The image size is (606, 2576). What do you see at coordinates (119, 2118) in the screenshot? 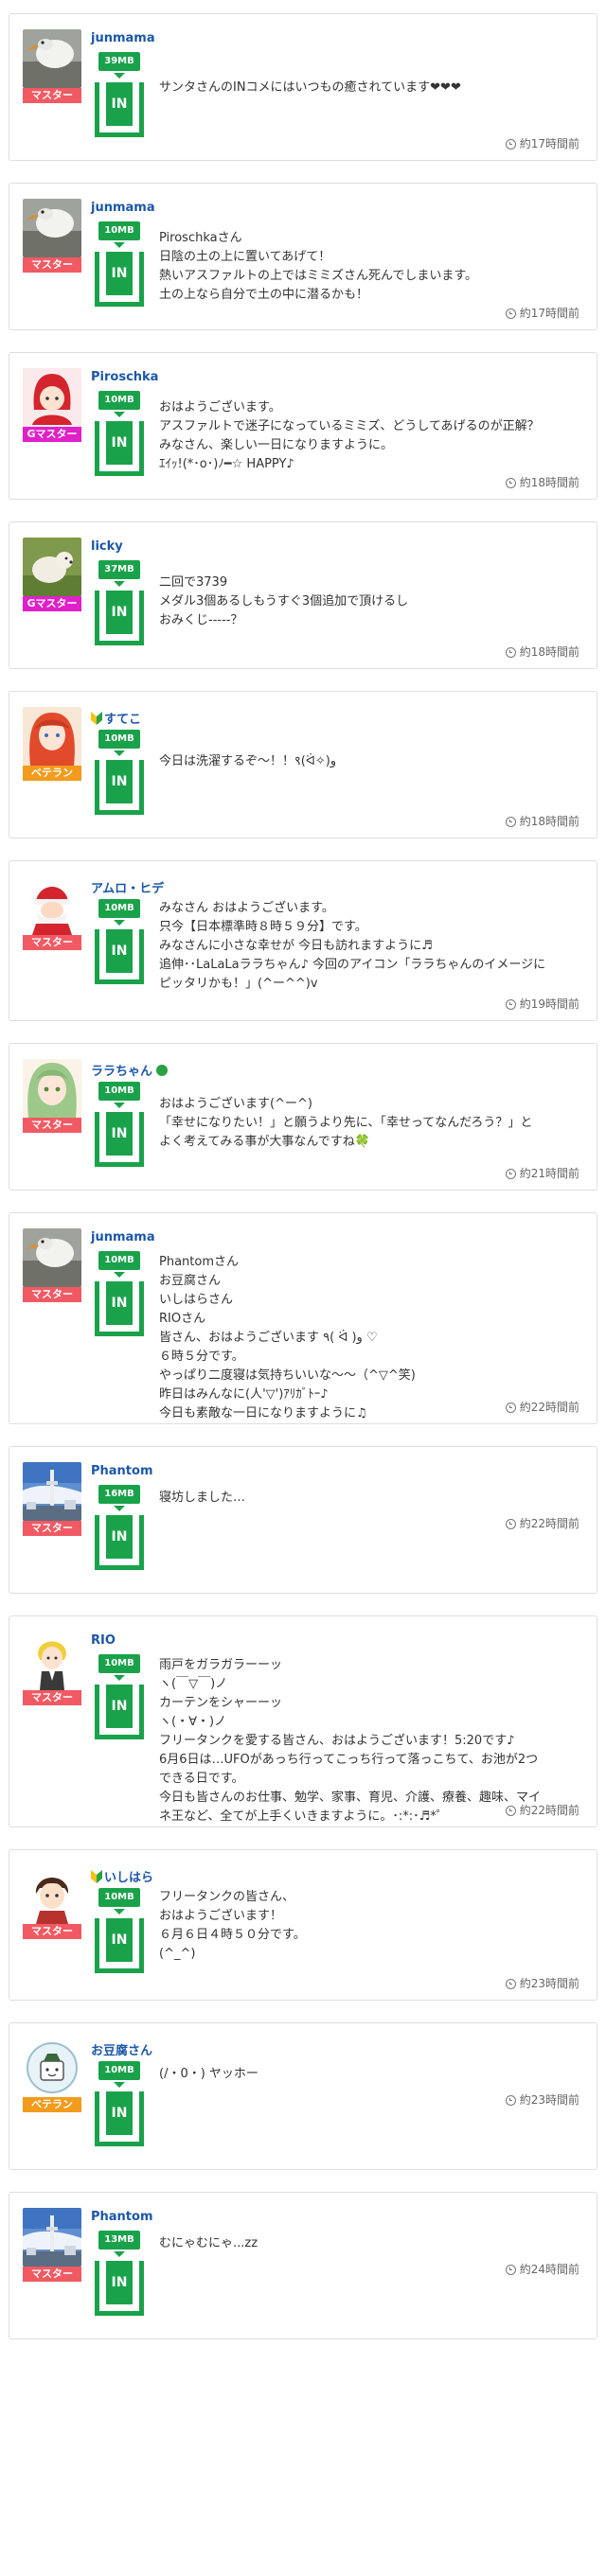
I see `tank-icon: IN` at bounding box center [119, 2118].